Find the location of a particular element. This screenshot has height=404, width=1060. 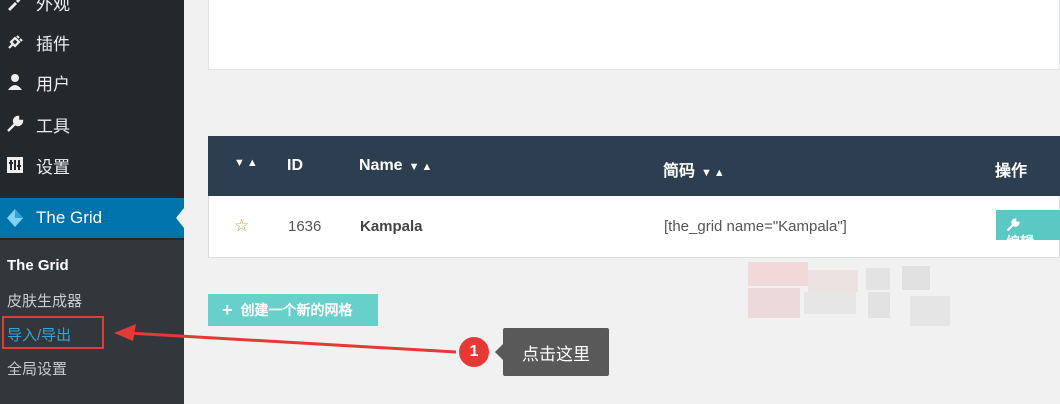

top-panel is located at coordinates (634, 35).